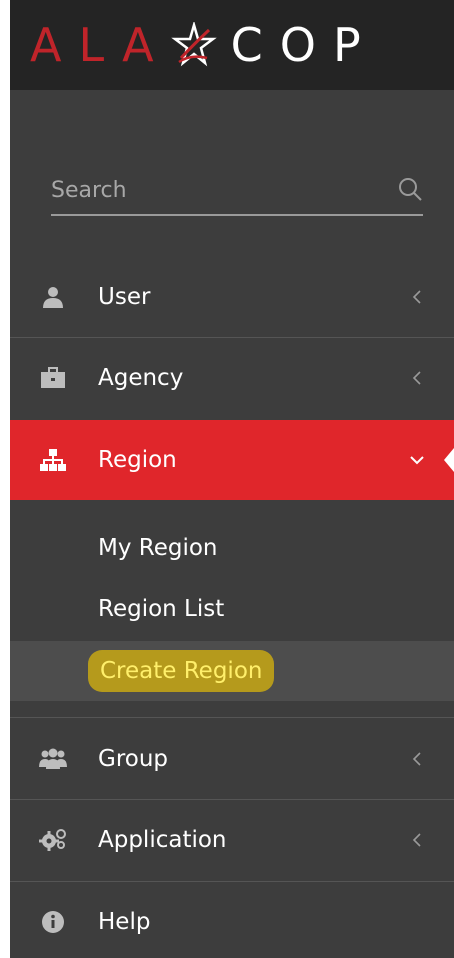  What do you see at coordinates (232, 548) in the screenshot?
I see `submenu-item-my-region: My Region` at bounding box center [232, 548].